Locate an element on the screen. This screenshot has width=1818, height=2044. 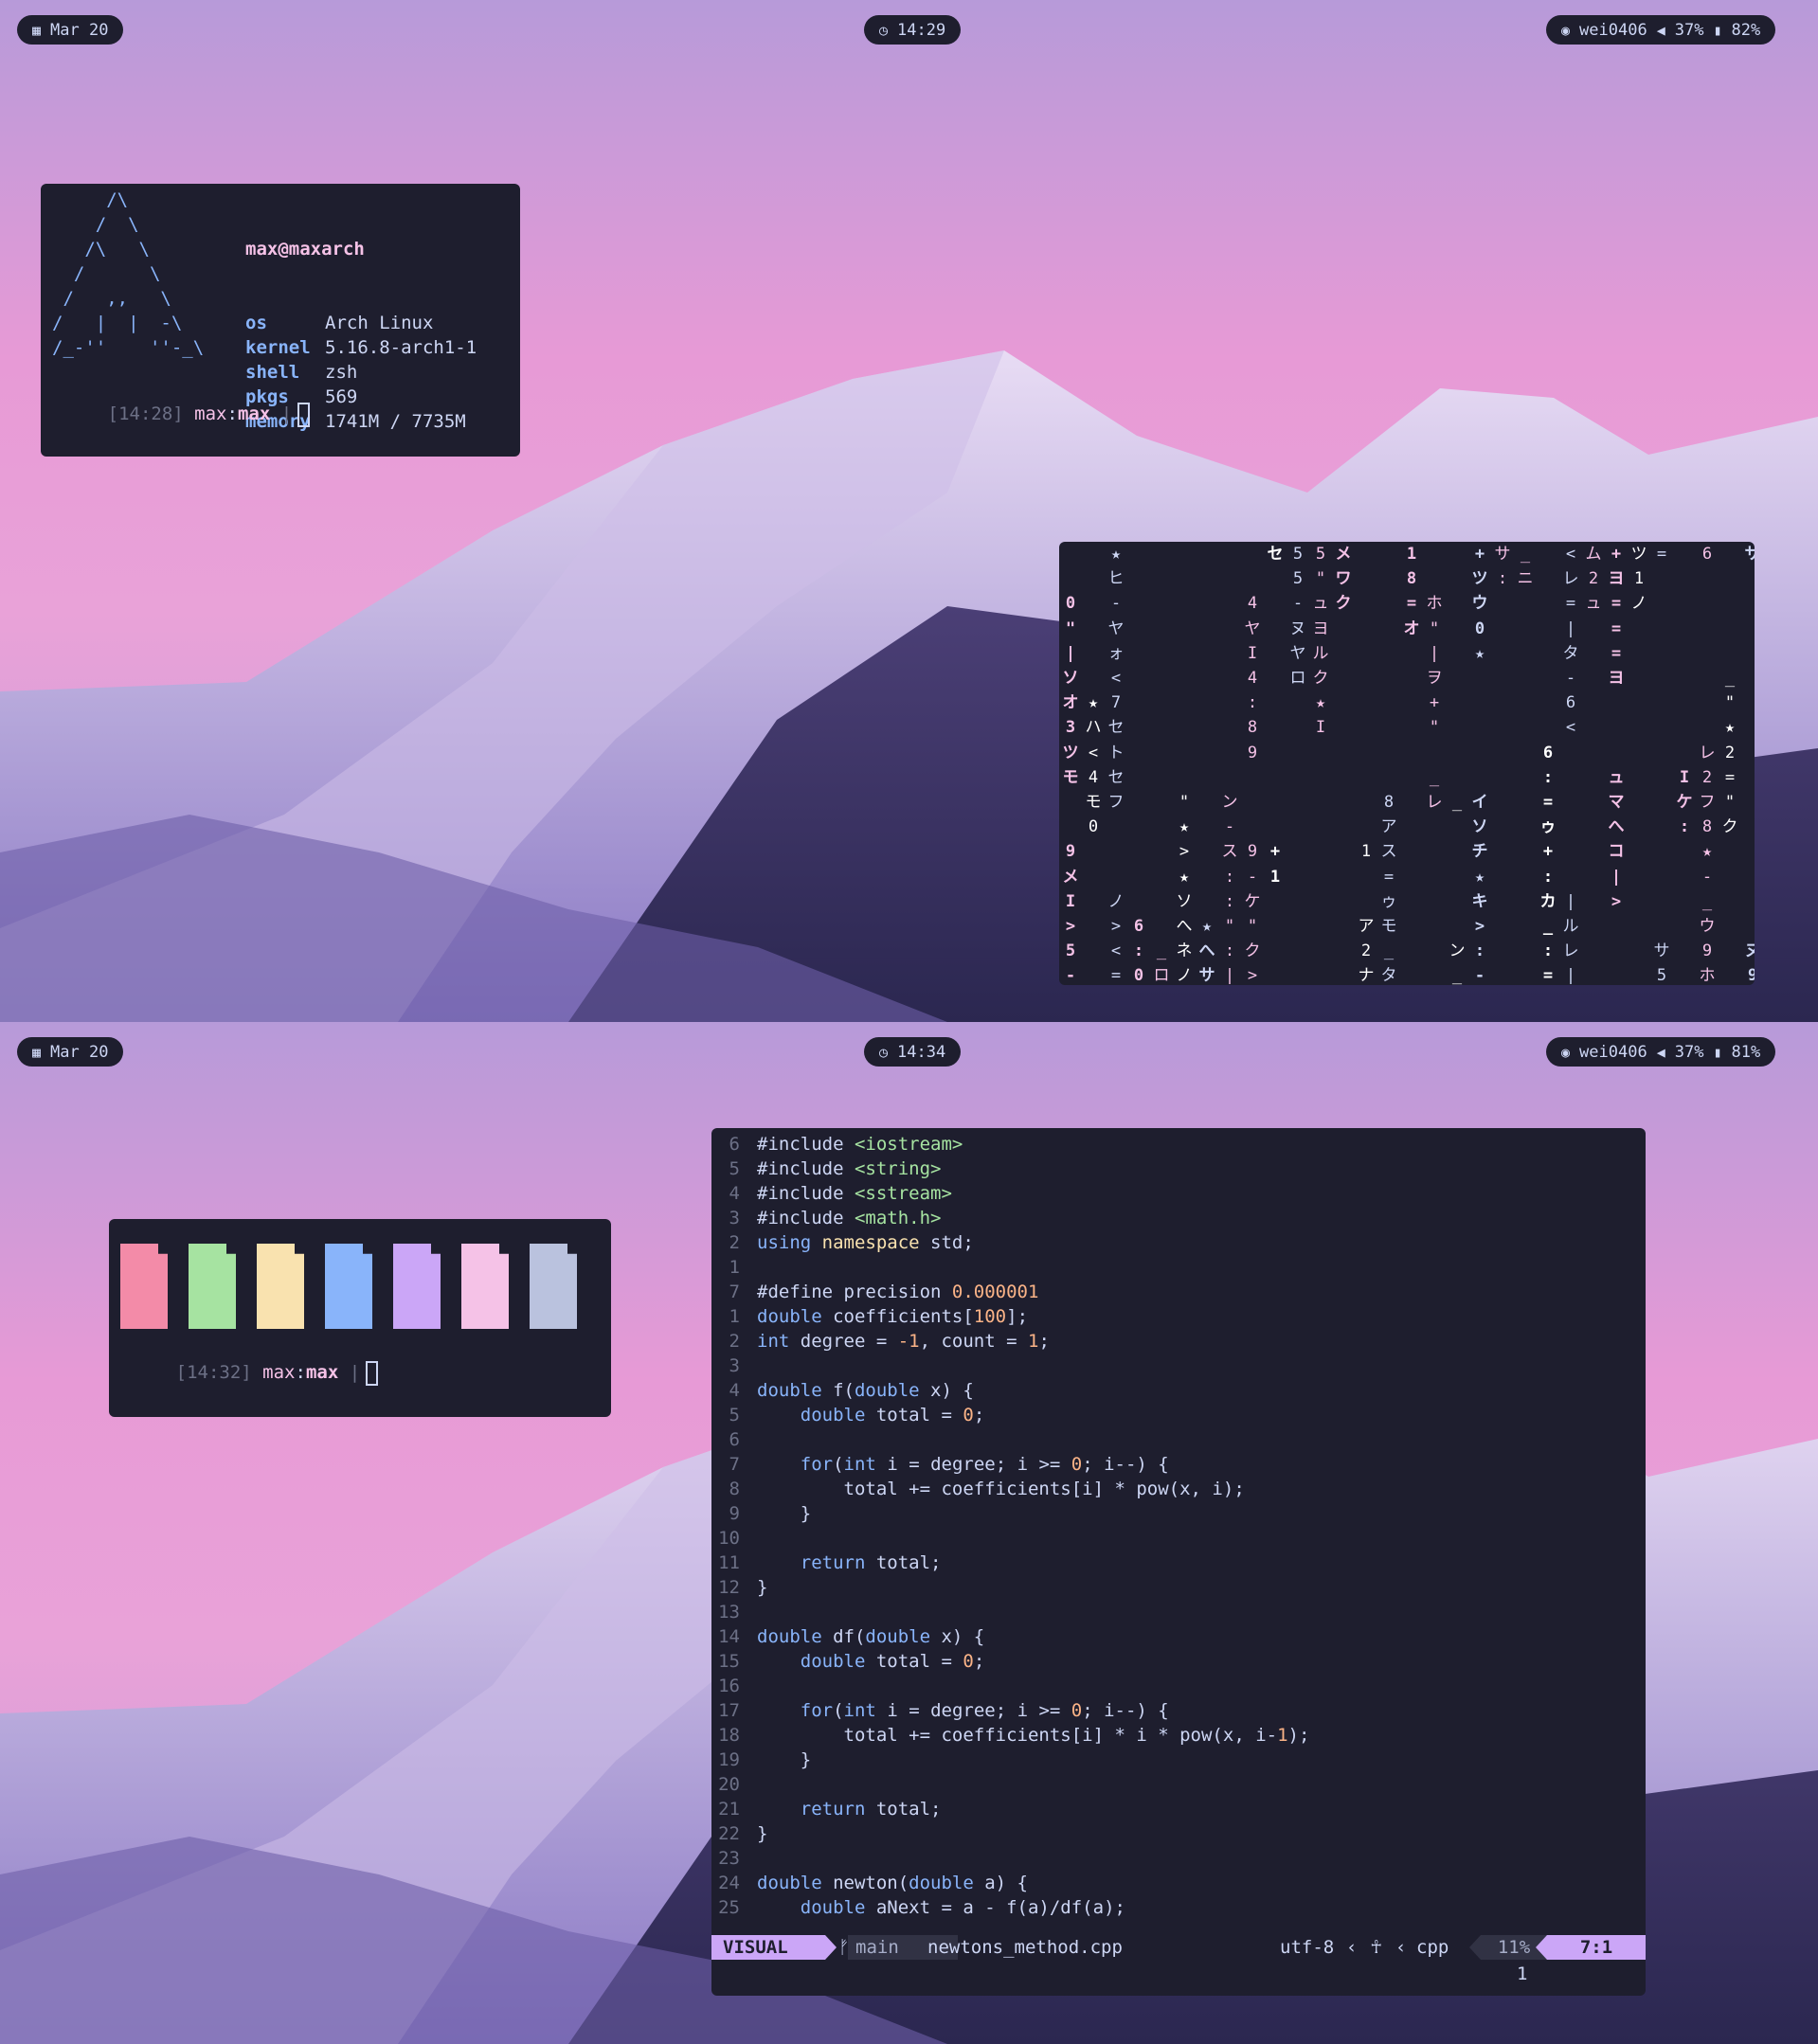
chevron-left-icon: ‹ is located at coordinates (1401, 1948).